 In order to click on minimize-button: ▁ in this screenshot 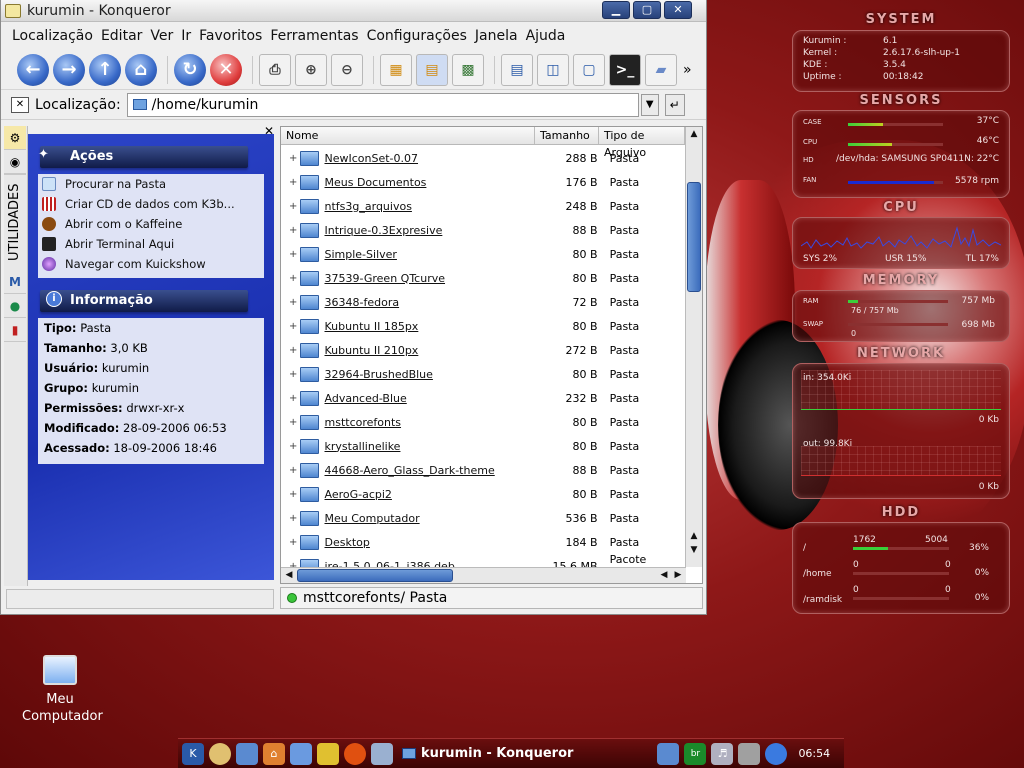, I will do `click(616, 10)`.